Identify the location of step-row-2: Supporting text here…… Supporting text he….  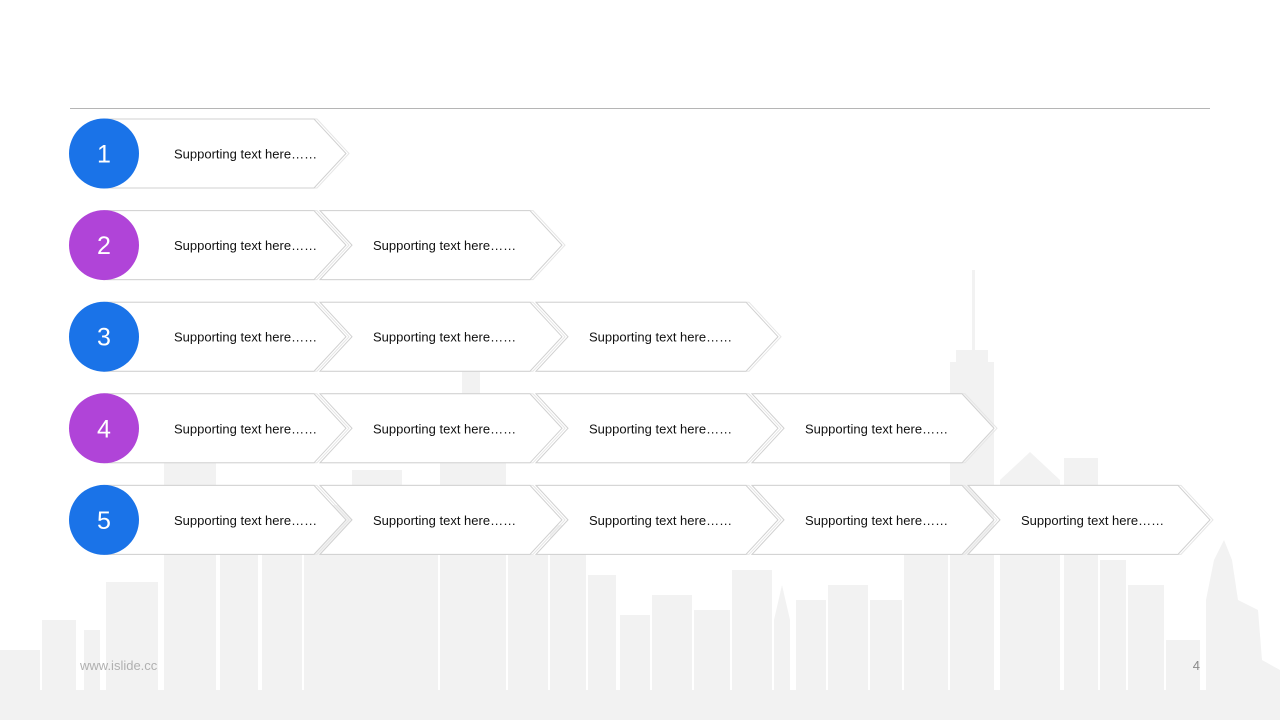
(317, 245).